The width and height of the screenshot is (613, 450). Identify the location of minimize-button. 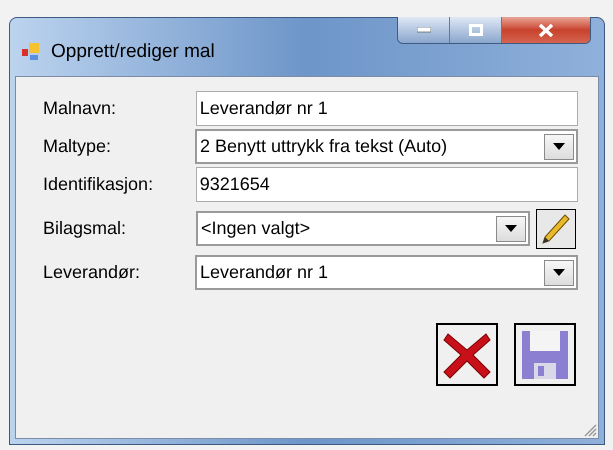
(424, 30).